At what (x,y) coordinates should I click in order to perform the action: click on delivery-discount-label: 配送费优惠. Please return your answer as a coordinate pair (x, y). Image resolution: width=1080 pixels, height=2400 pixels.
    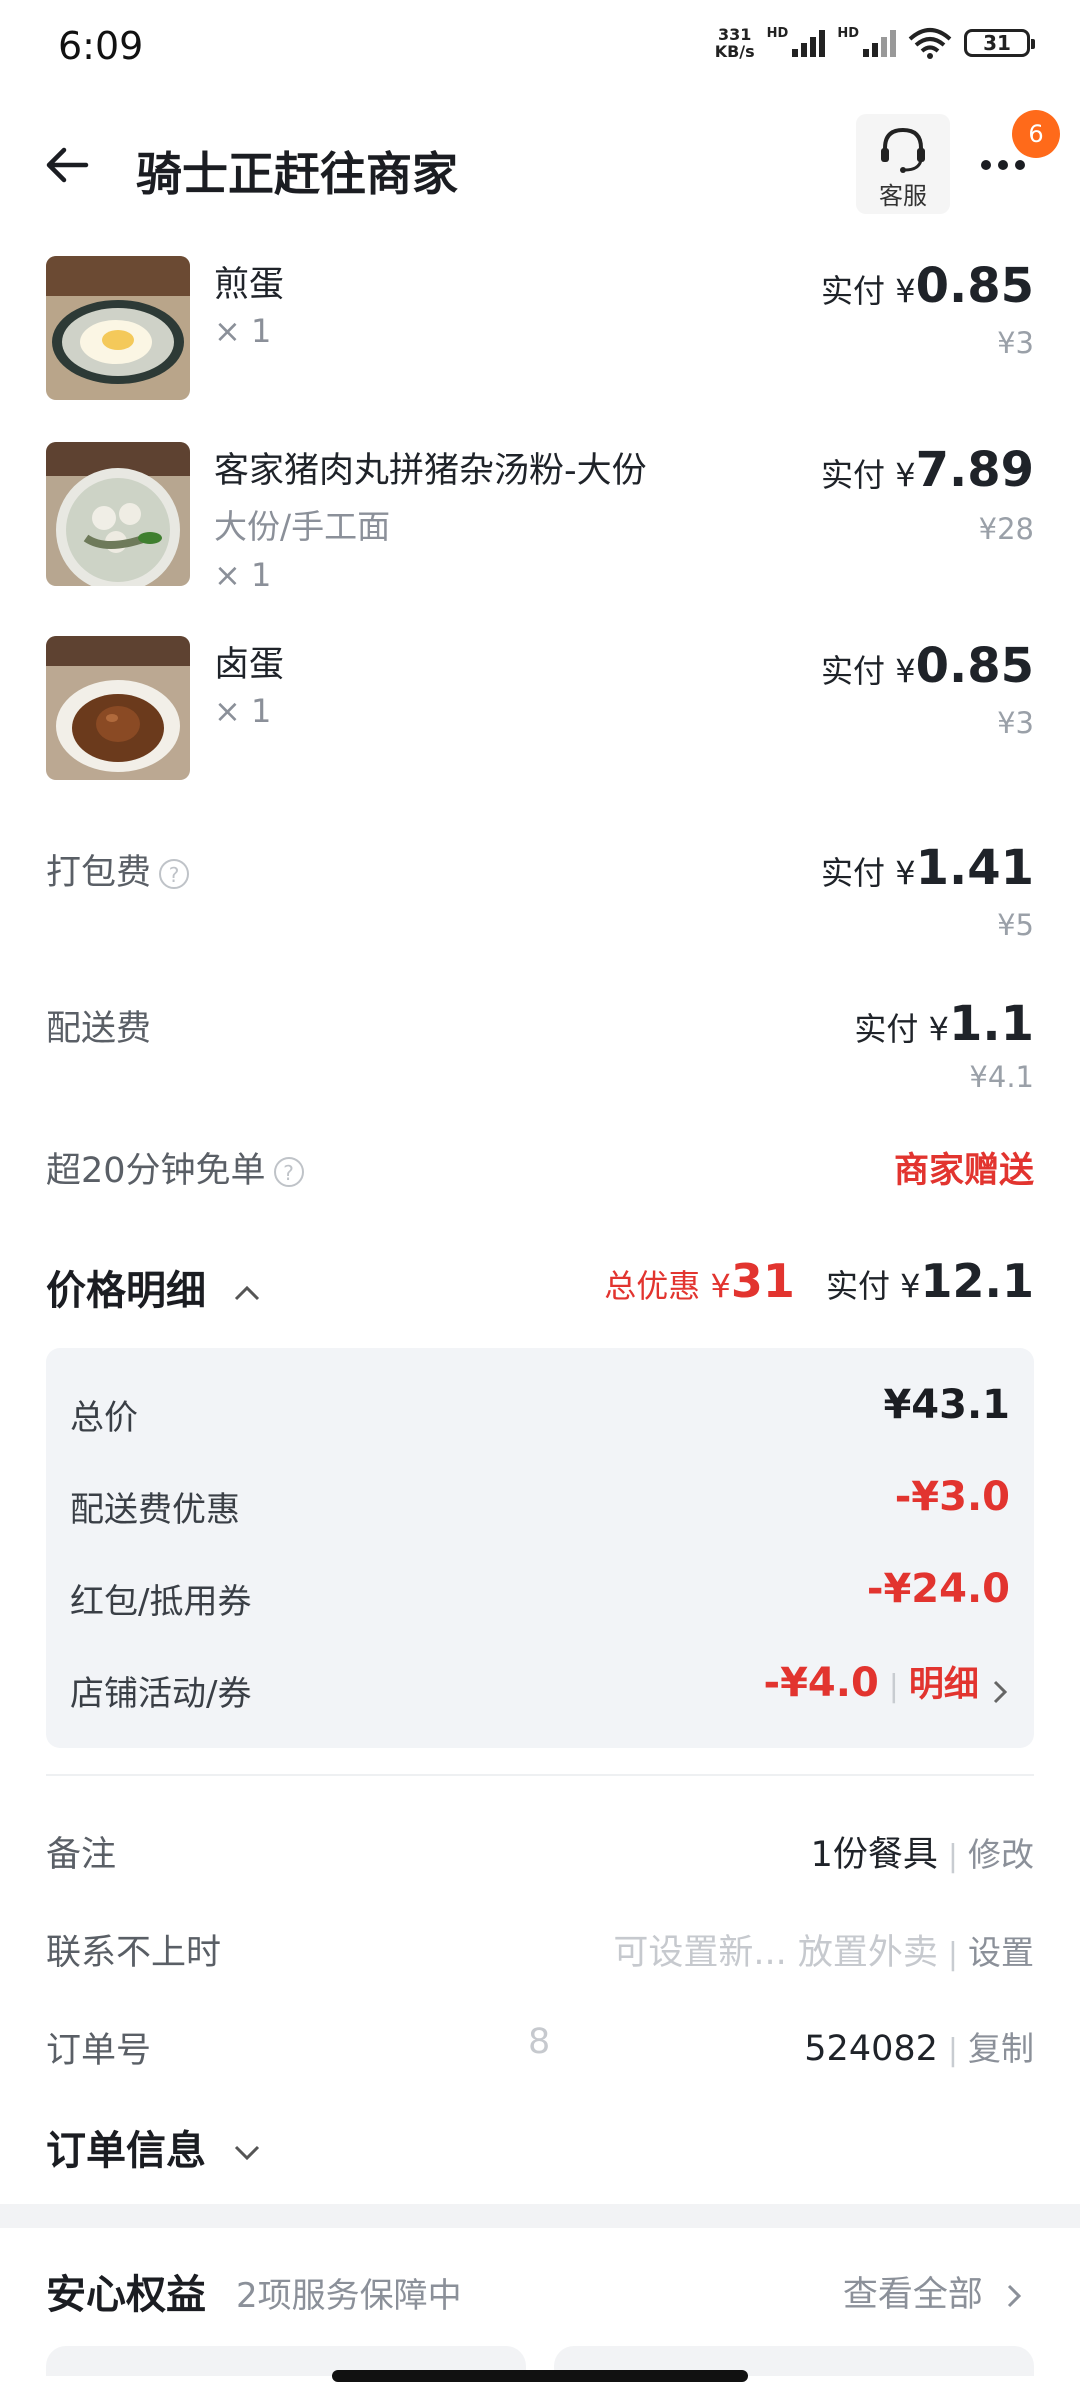
    Looking at the image, I should click on (155, 1510).